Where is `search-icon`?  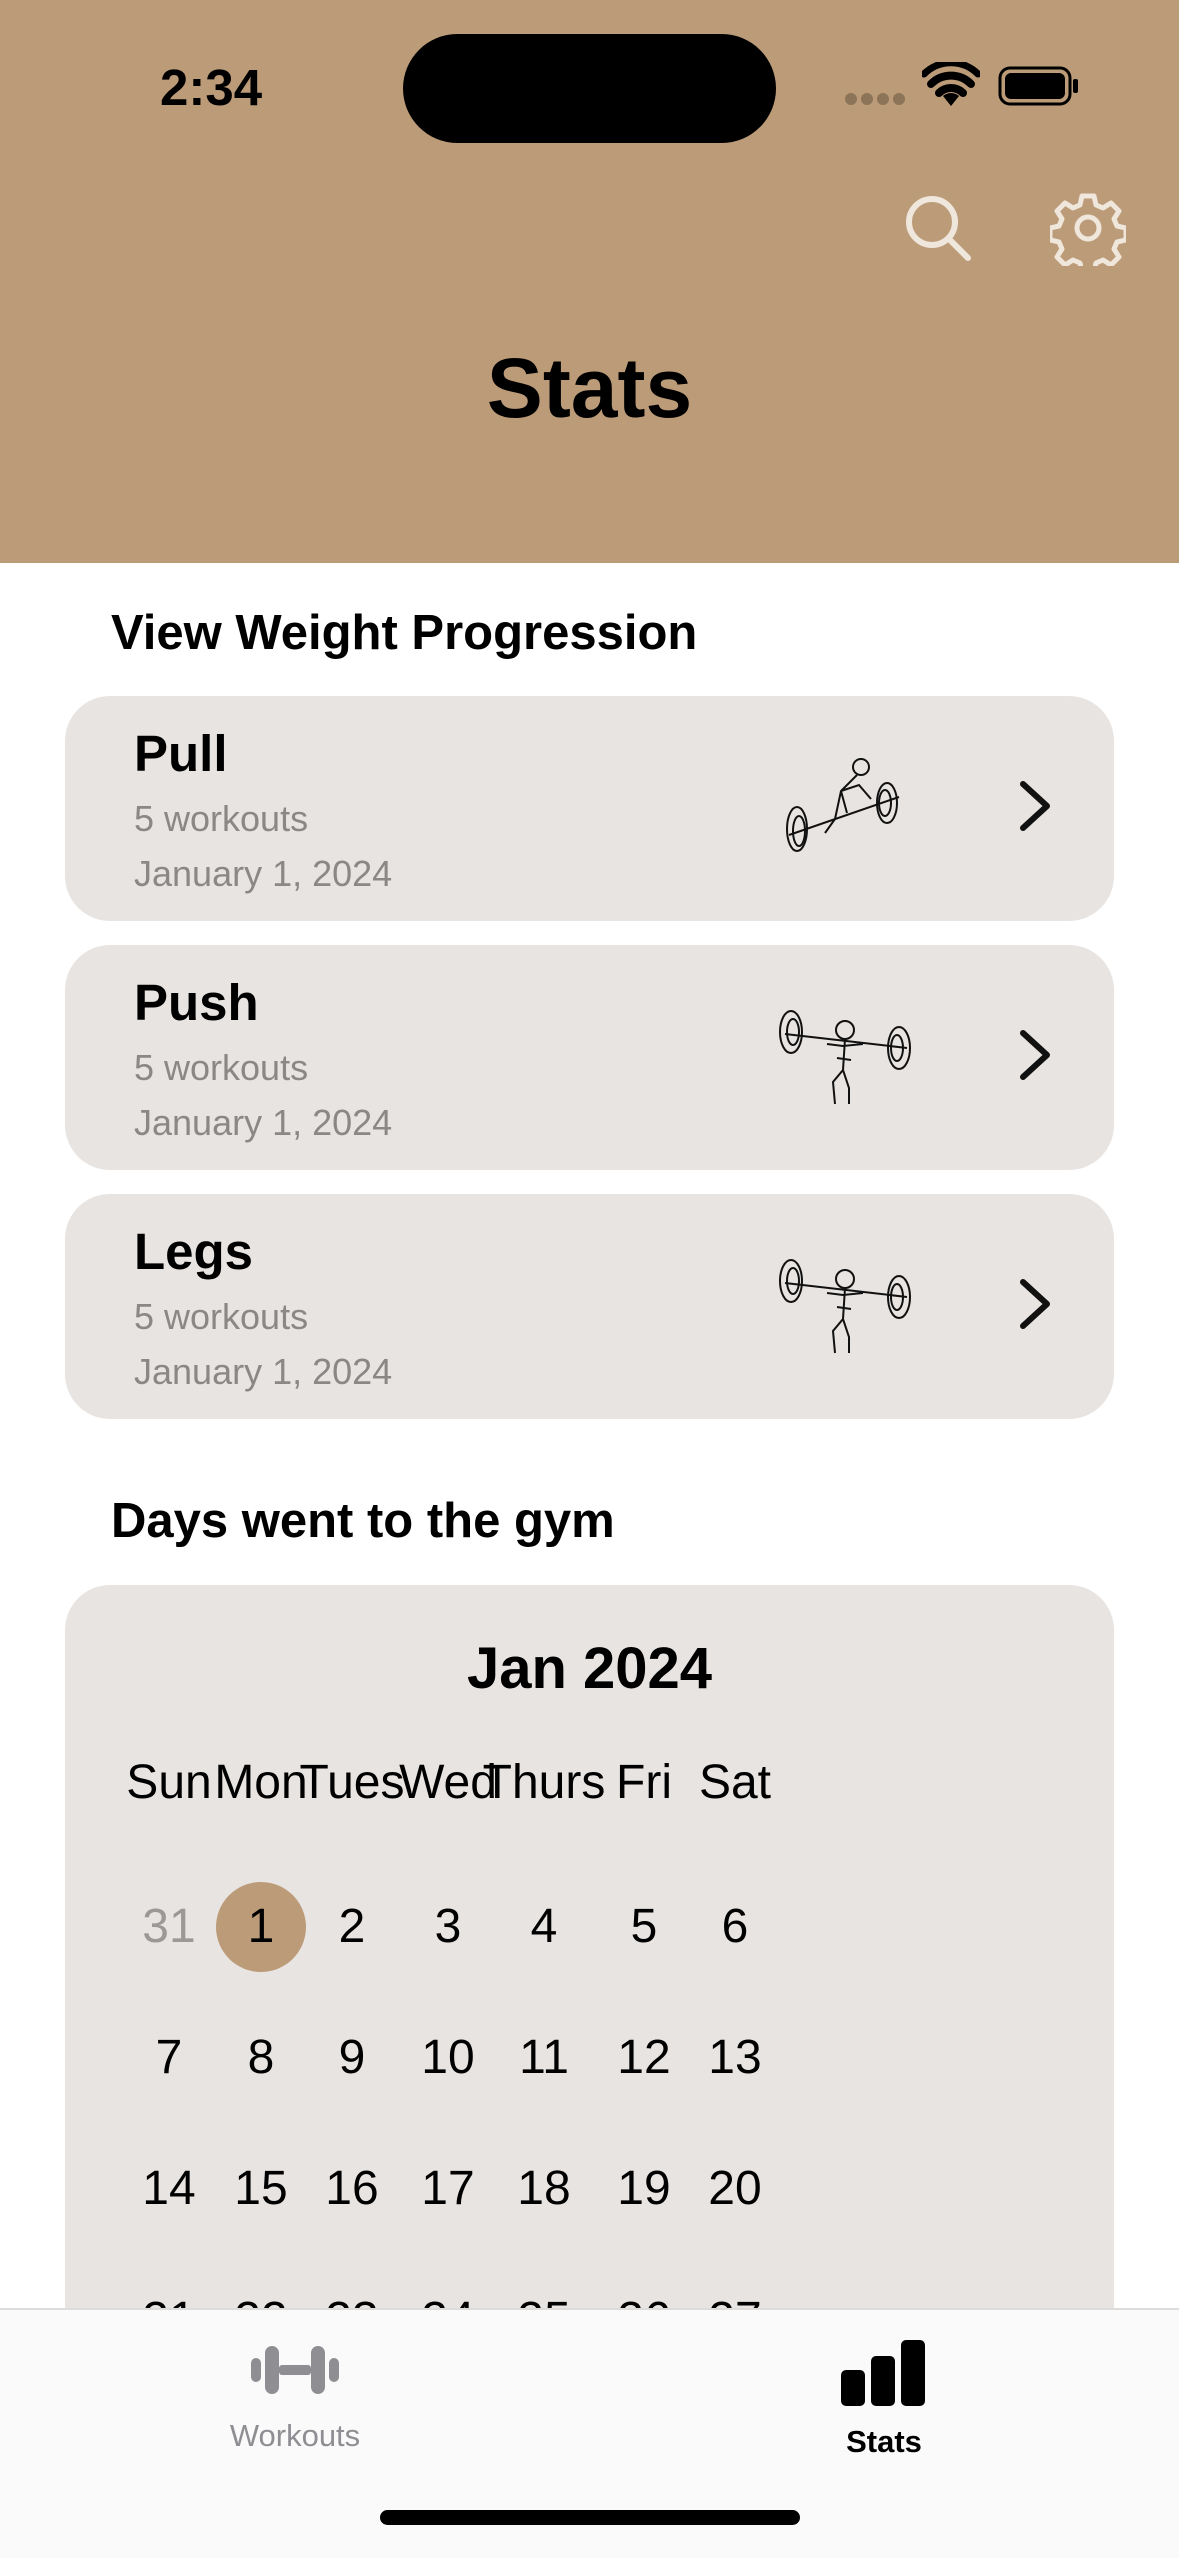 search-icon is located at coordinates (938, 228).